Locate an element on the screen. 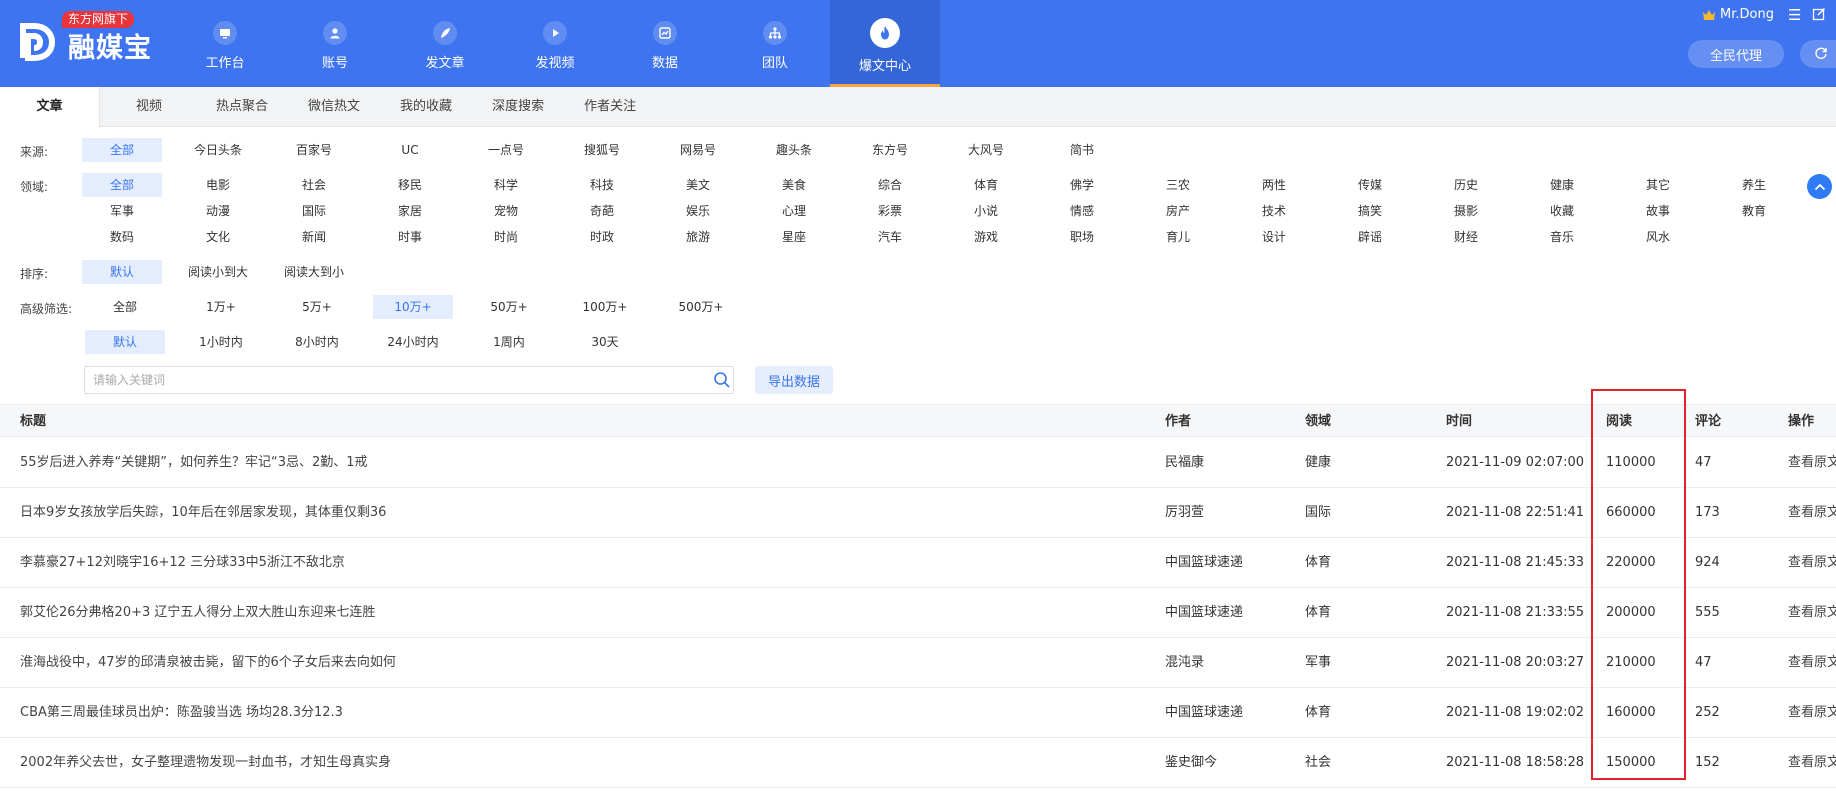 The width and height of the screenshot is (1836, 809). source-chip-8: 东方号 is located at coordinates (890, 150).